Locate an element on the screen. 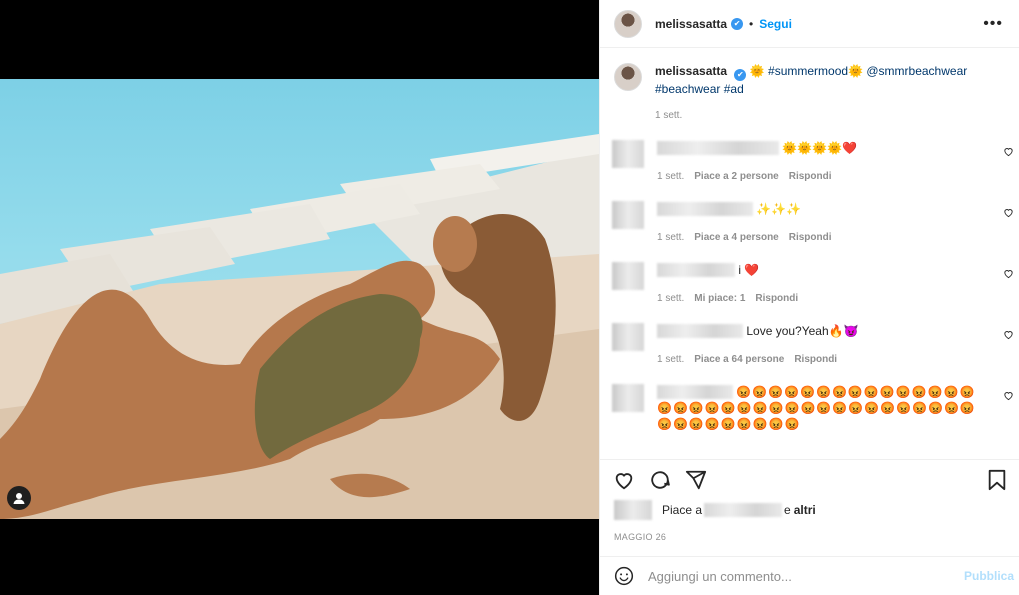 The width and height of the screenshot is (1019, 595). mention-link: @smmrbeachwear is located at coordinates (916, 71).